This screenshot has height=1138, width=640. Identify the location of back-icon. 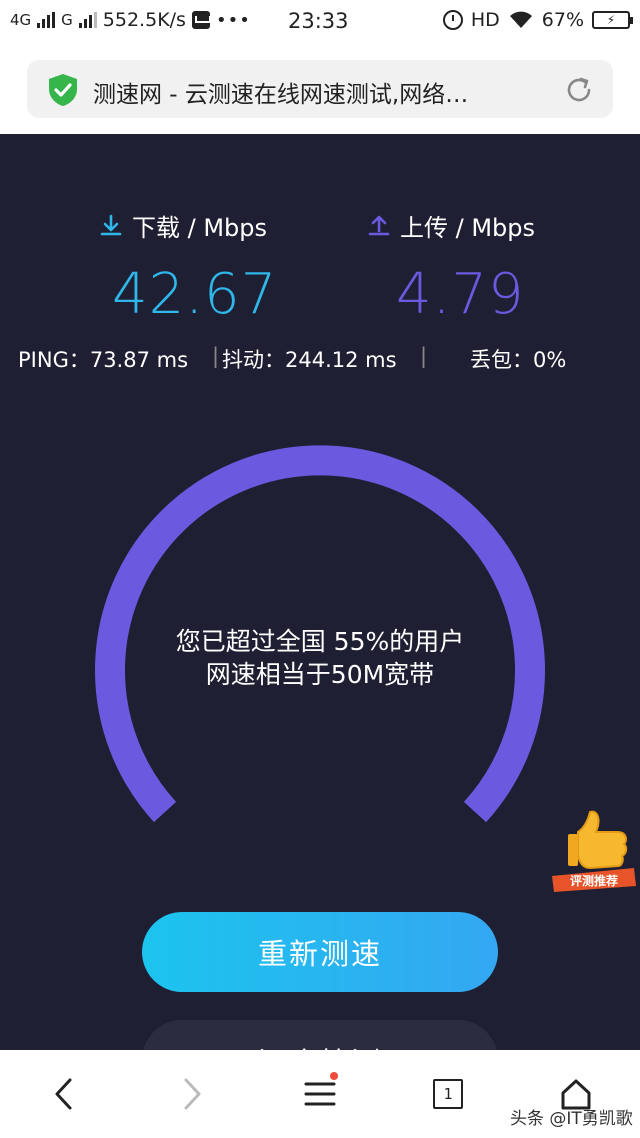
(63, 1094).